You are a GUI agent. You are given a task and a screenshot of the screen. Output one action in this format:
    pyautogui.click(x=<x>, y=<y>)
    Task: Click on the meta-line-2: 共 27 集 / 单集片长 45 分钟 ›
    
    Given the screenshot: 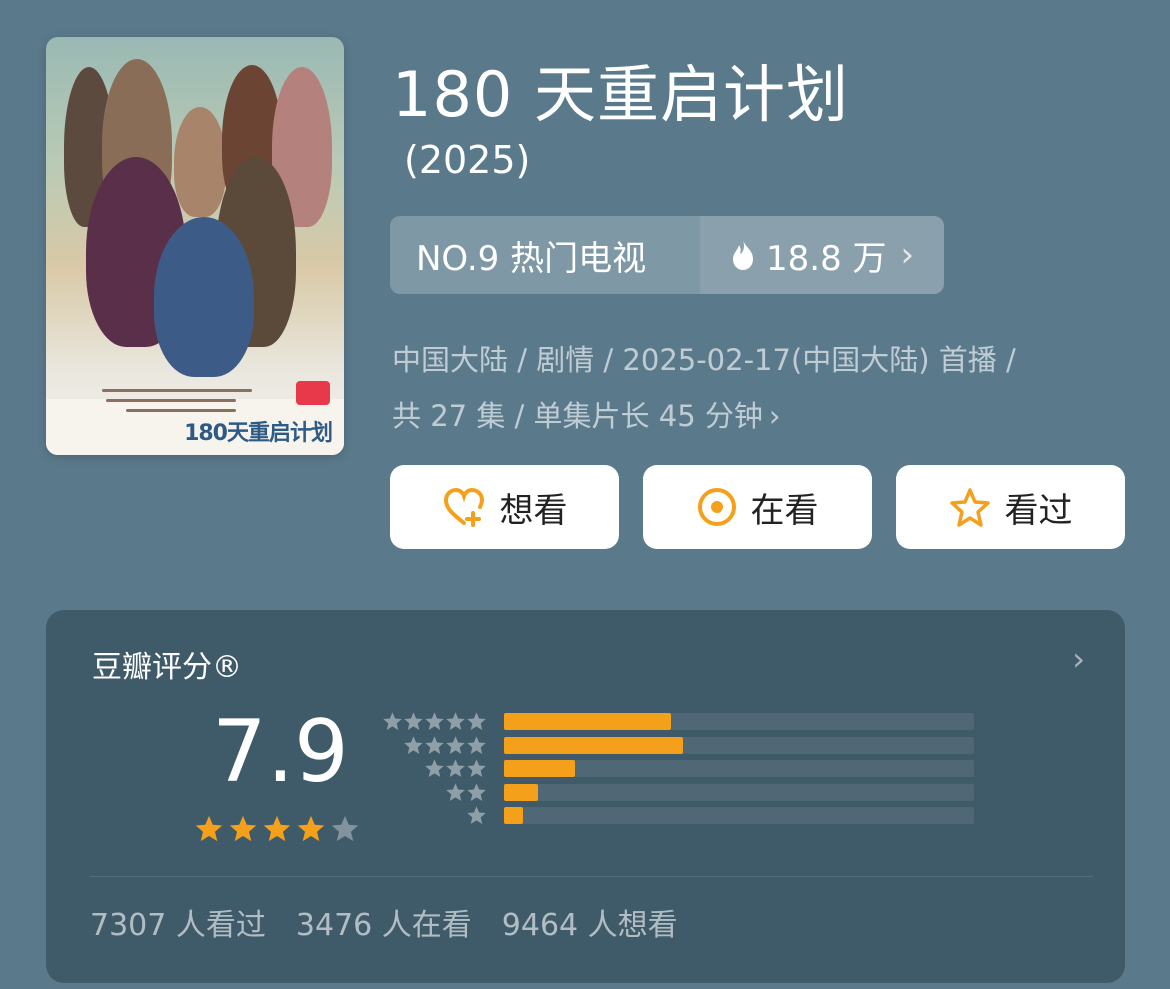 What is the action you would take?
    pyautogui.click(x=762, y=416)
    